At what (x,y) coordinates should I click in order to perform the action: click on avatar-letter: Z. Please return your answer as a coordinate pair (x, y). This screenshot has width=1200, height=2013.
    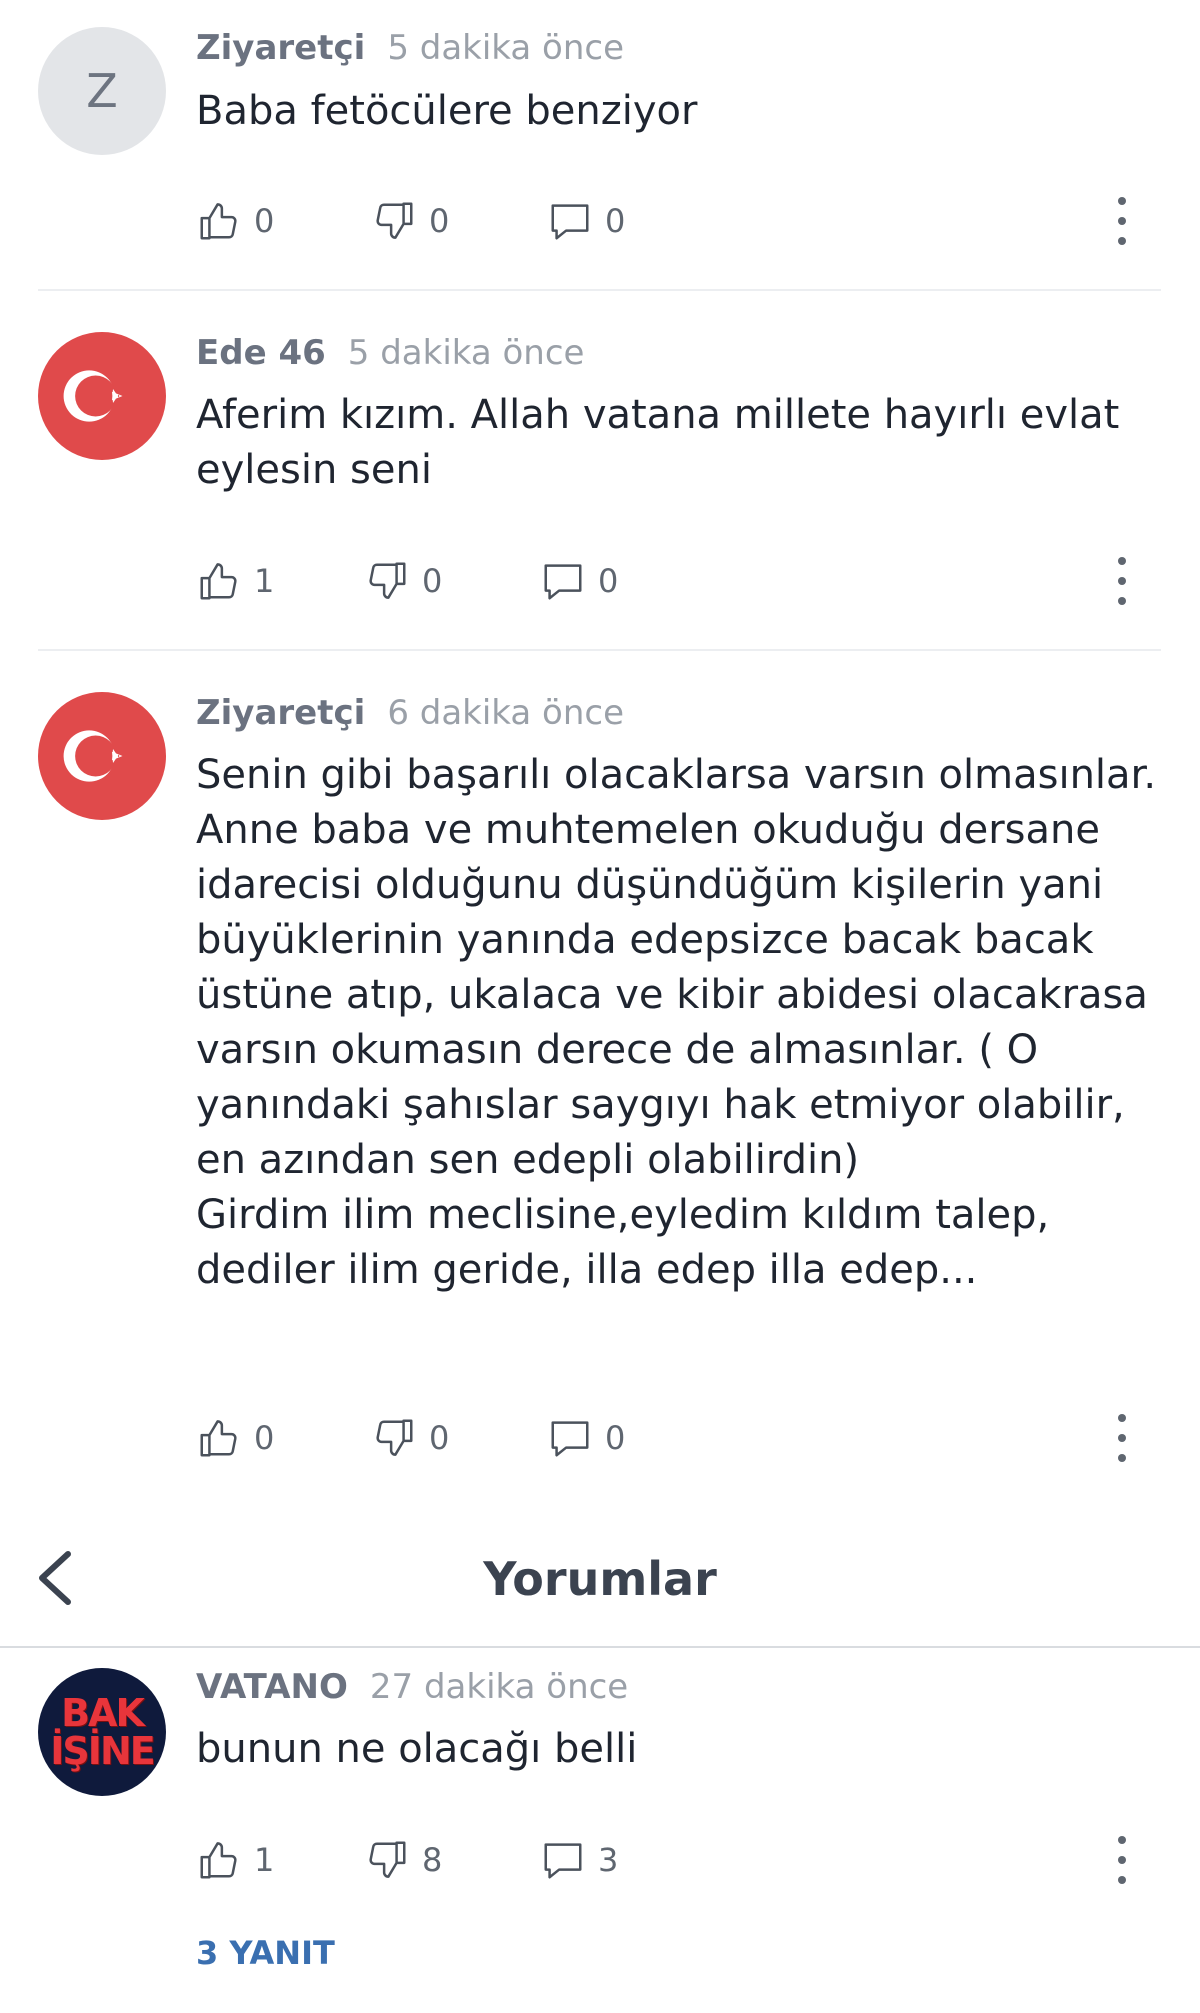
    Looking at the image, I should click on (102, 91).